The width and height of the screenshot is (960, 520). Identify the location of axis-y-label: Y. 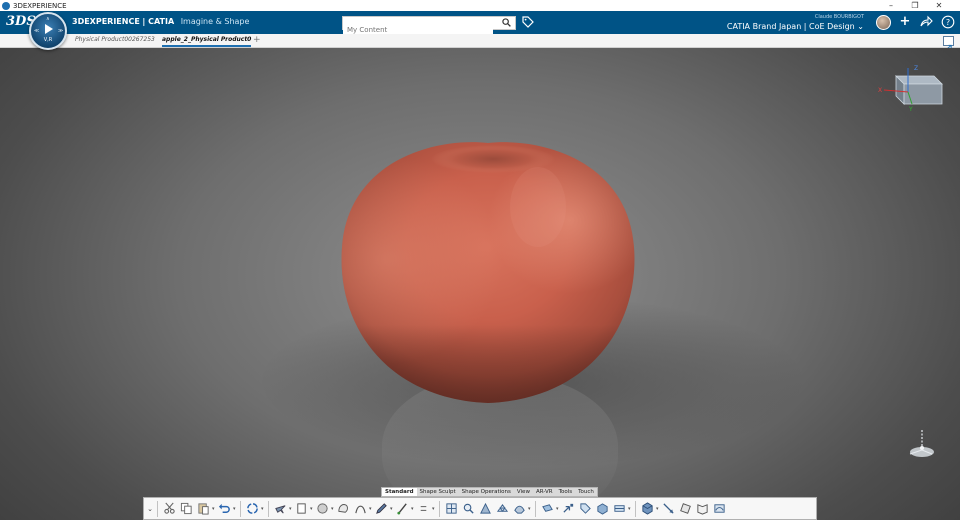
(910, 109).